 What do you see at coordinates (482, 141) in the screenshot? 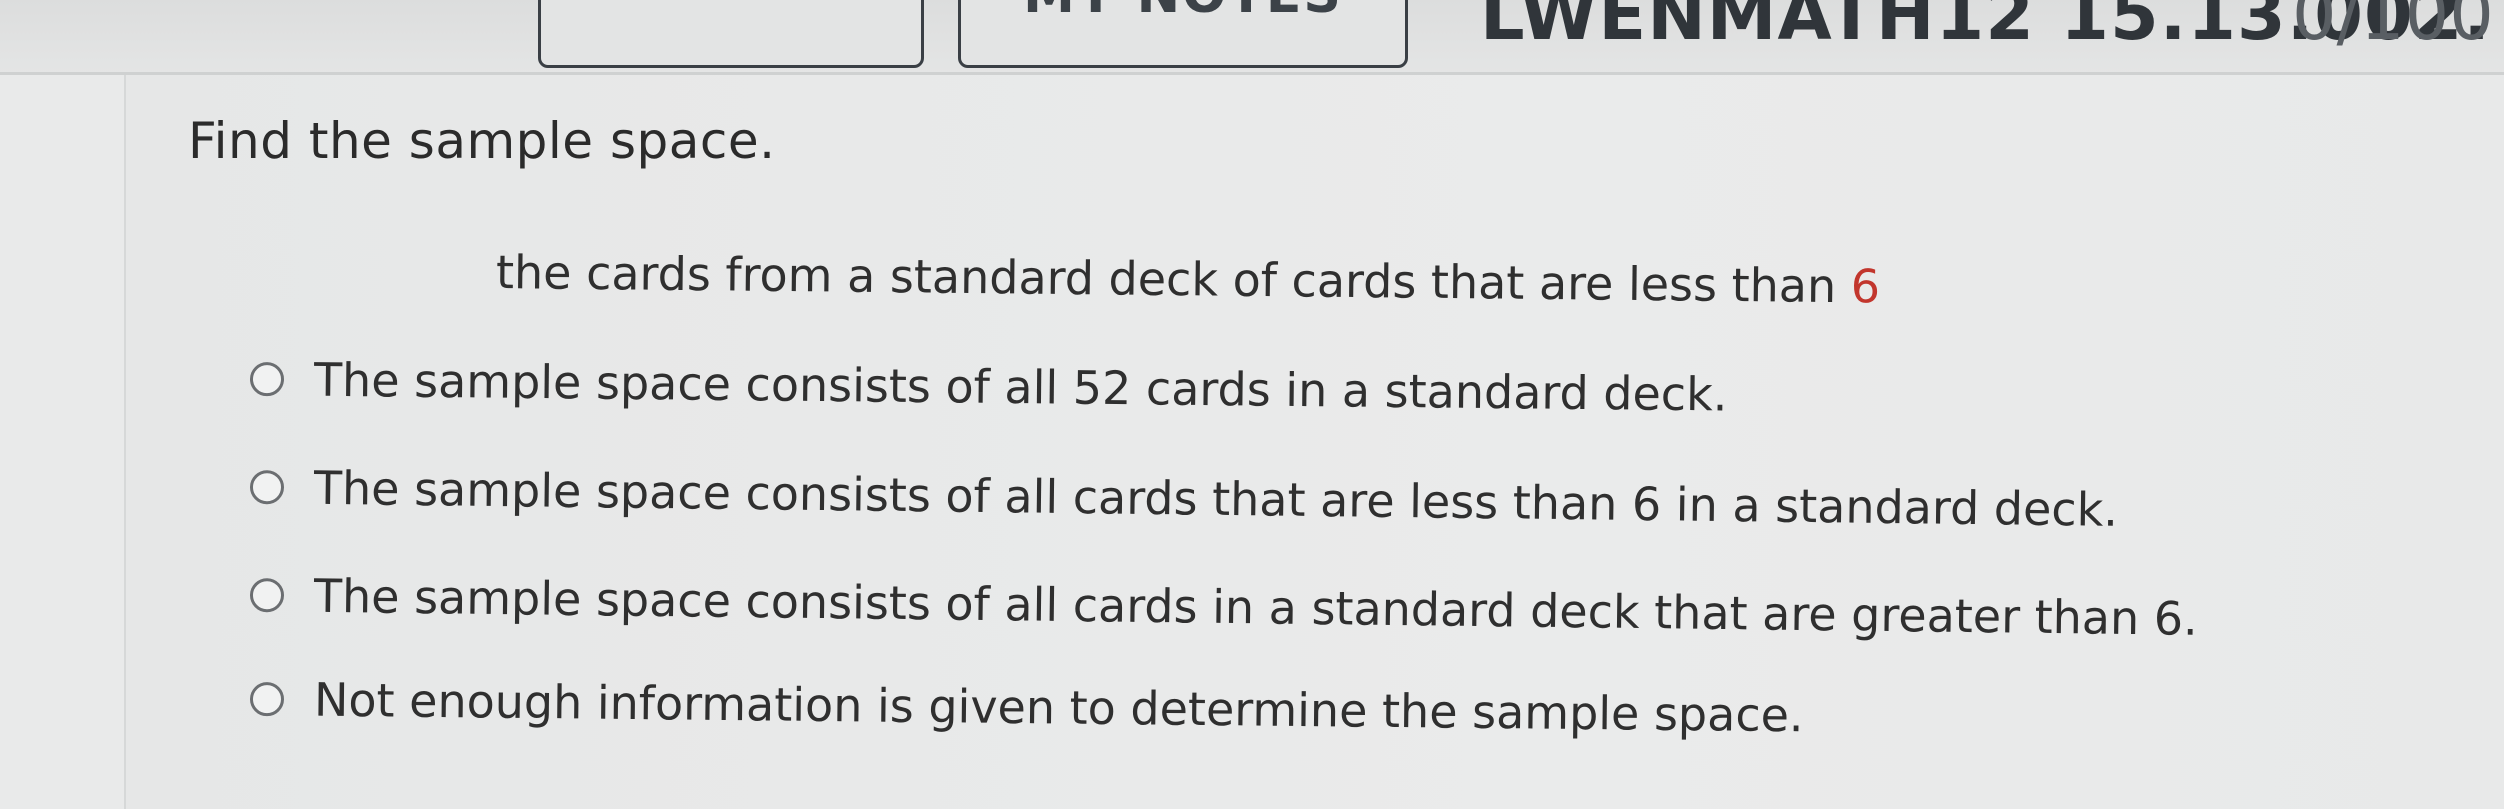
I see `question-title: Find the sample space.` at bounding box center [482, 141].